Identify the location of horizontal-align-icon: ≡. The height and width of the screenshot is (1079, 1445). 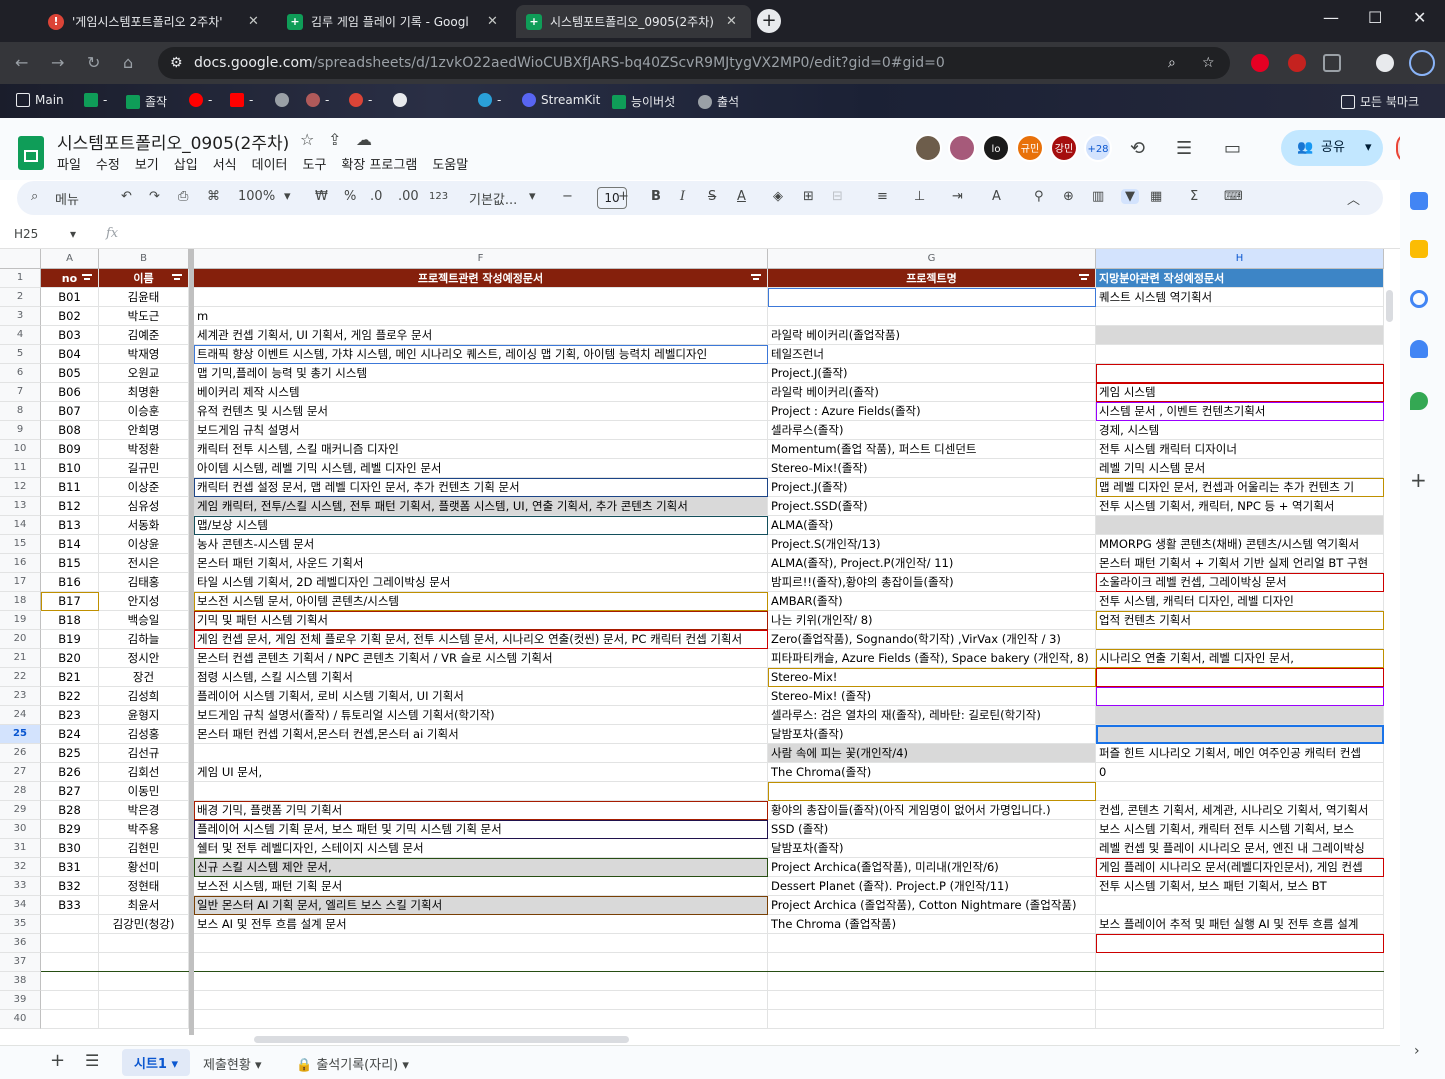
(882, 196).